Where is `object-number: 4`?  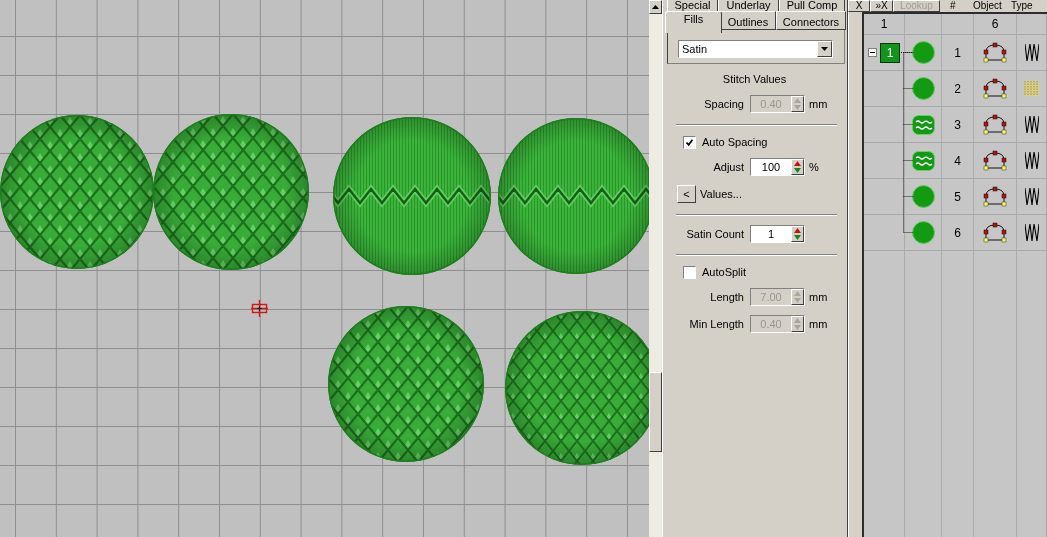 object-number: 4 is located at coordinates (957, 160).